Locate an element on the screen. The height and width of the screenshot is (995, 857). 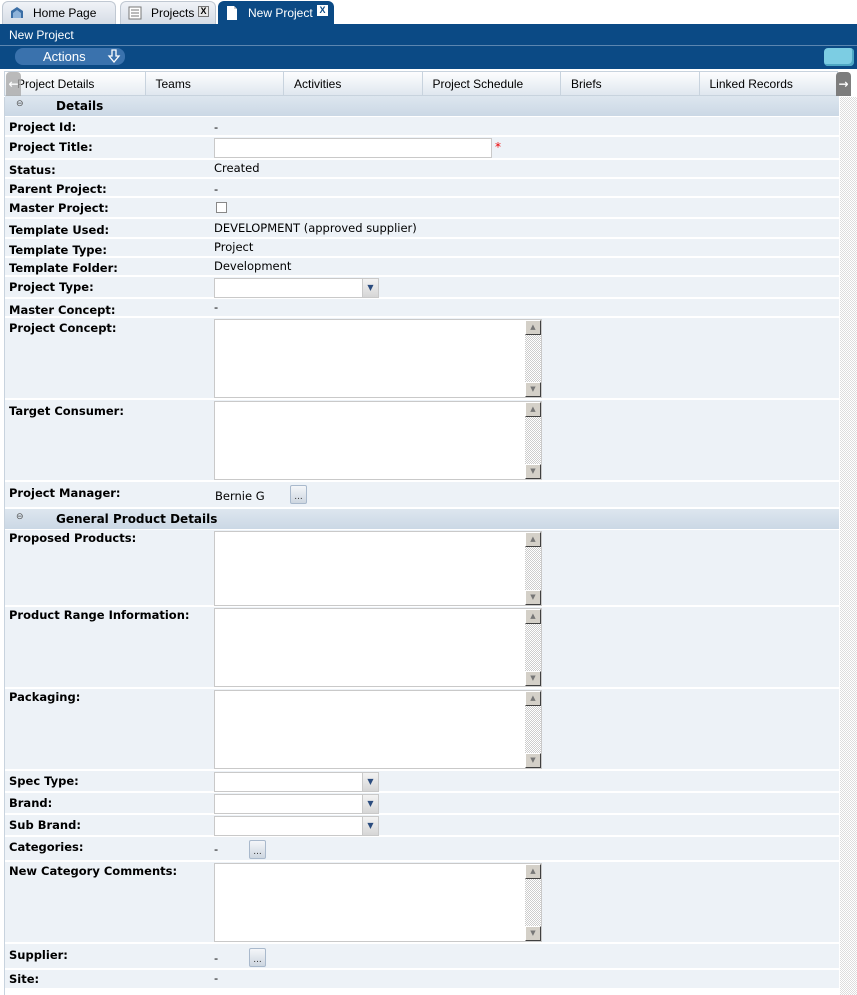
field-product-range-information: Product Range Information: ▲ ▼ is located at coordinates (422, 648).